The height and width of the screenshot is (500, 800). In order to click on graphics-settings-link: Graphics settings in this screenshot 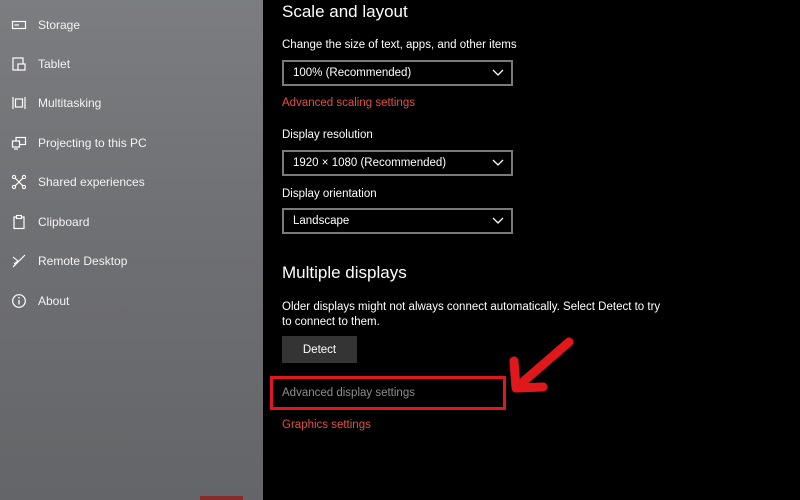, I will do `click(326, 425)`.